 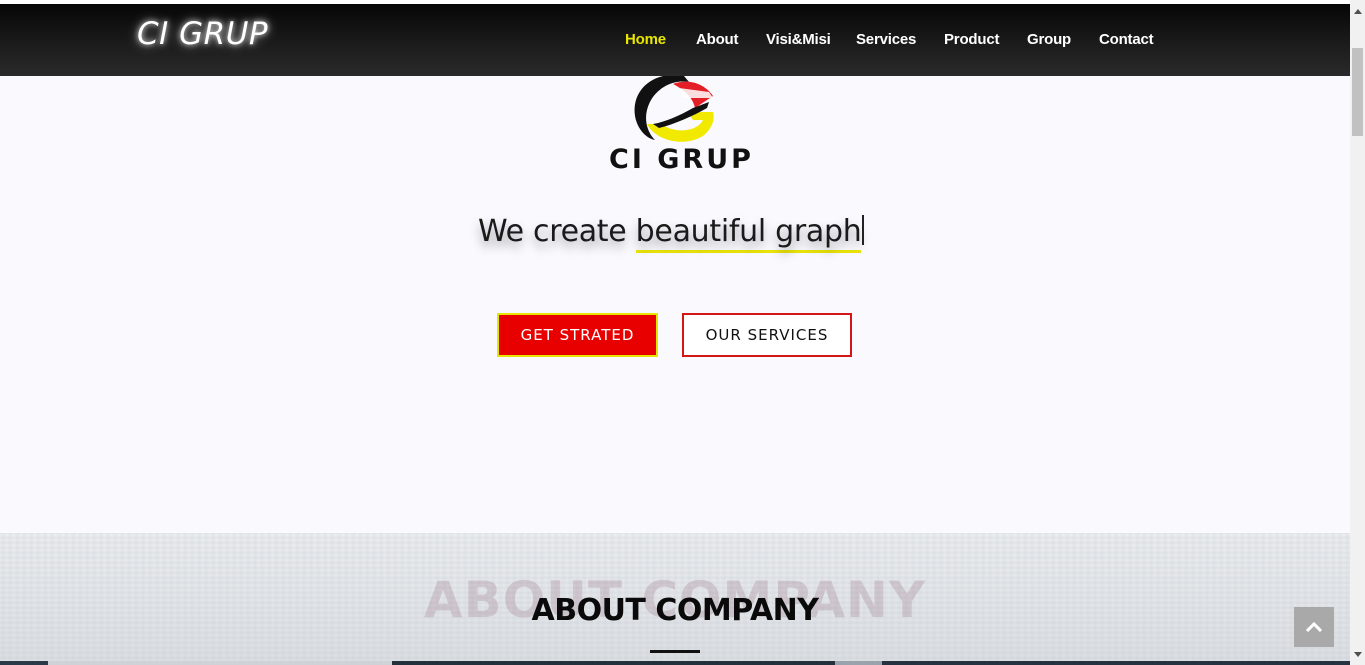 I want to click on chevron-up-icon, so click(x=1314, y=627).